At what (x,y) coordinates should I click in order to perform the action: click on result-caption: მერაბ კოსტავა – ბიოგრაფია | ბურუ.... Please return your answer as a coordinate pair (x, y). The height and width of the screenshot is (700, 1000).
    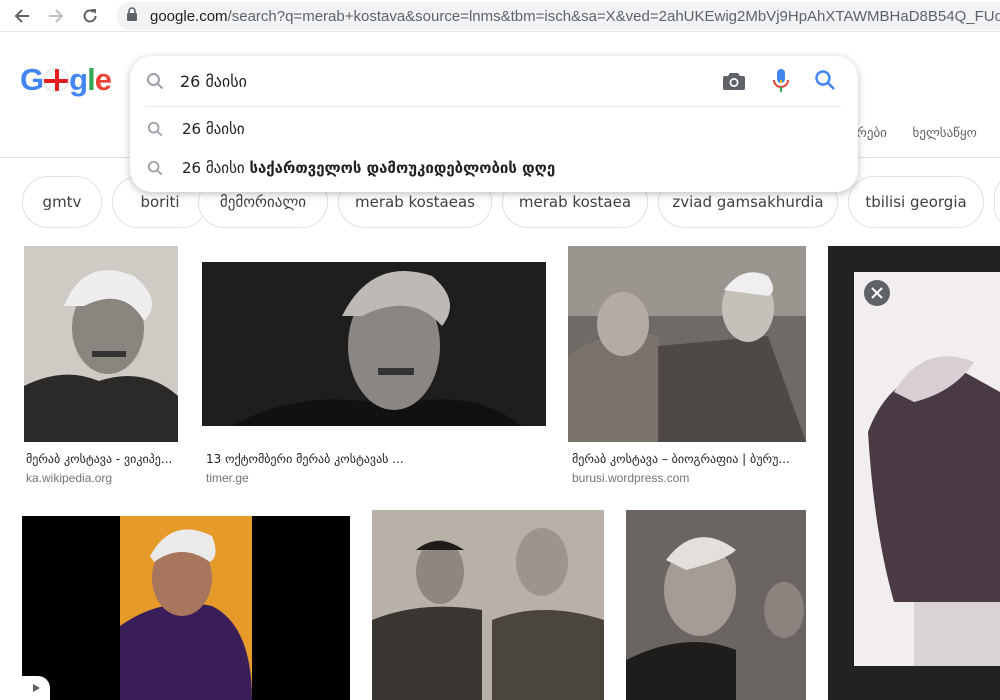
    Looking at the image, I should click on (681, 459).